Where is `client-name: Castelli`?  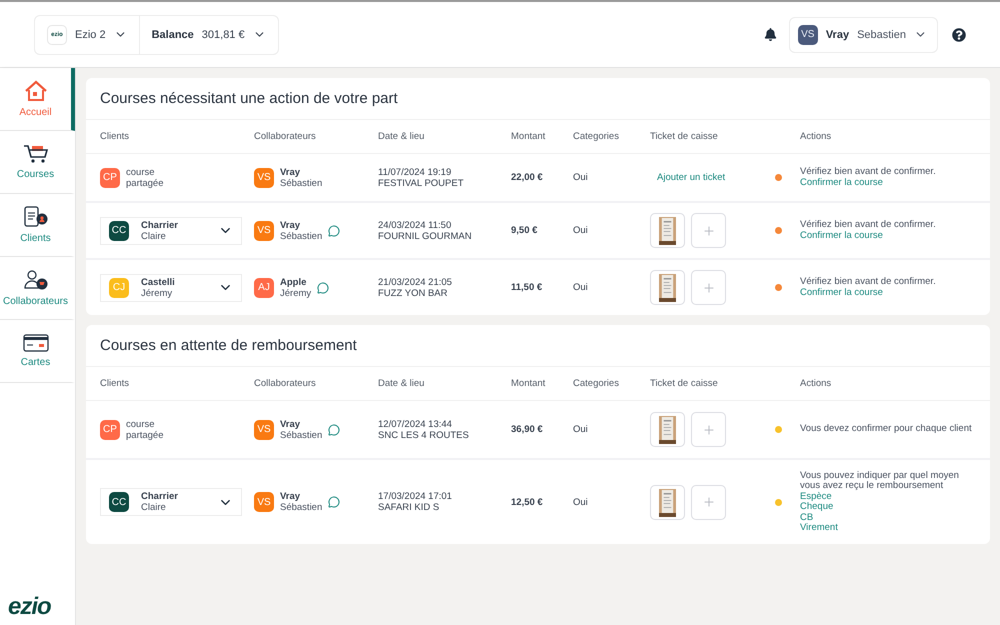 client-name: Castelli is located at coordinates (158, 282).